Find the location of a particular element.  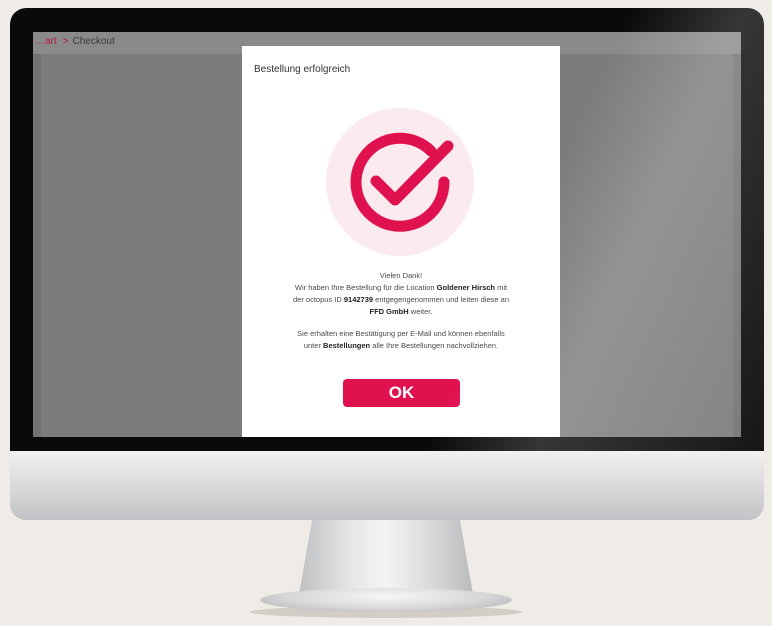

text-segment: alle Ihre Bestellungen nachvollziehen. is located at coordinates (435, 345).